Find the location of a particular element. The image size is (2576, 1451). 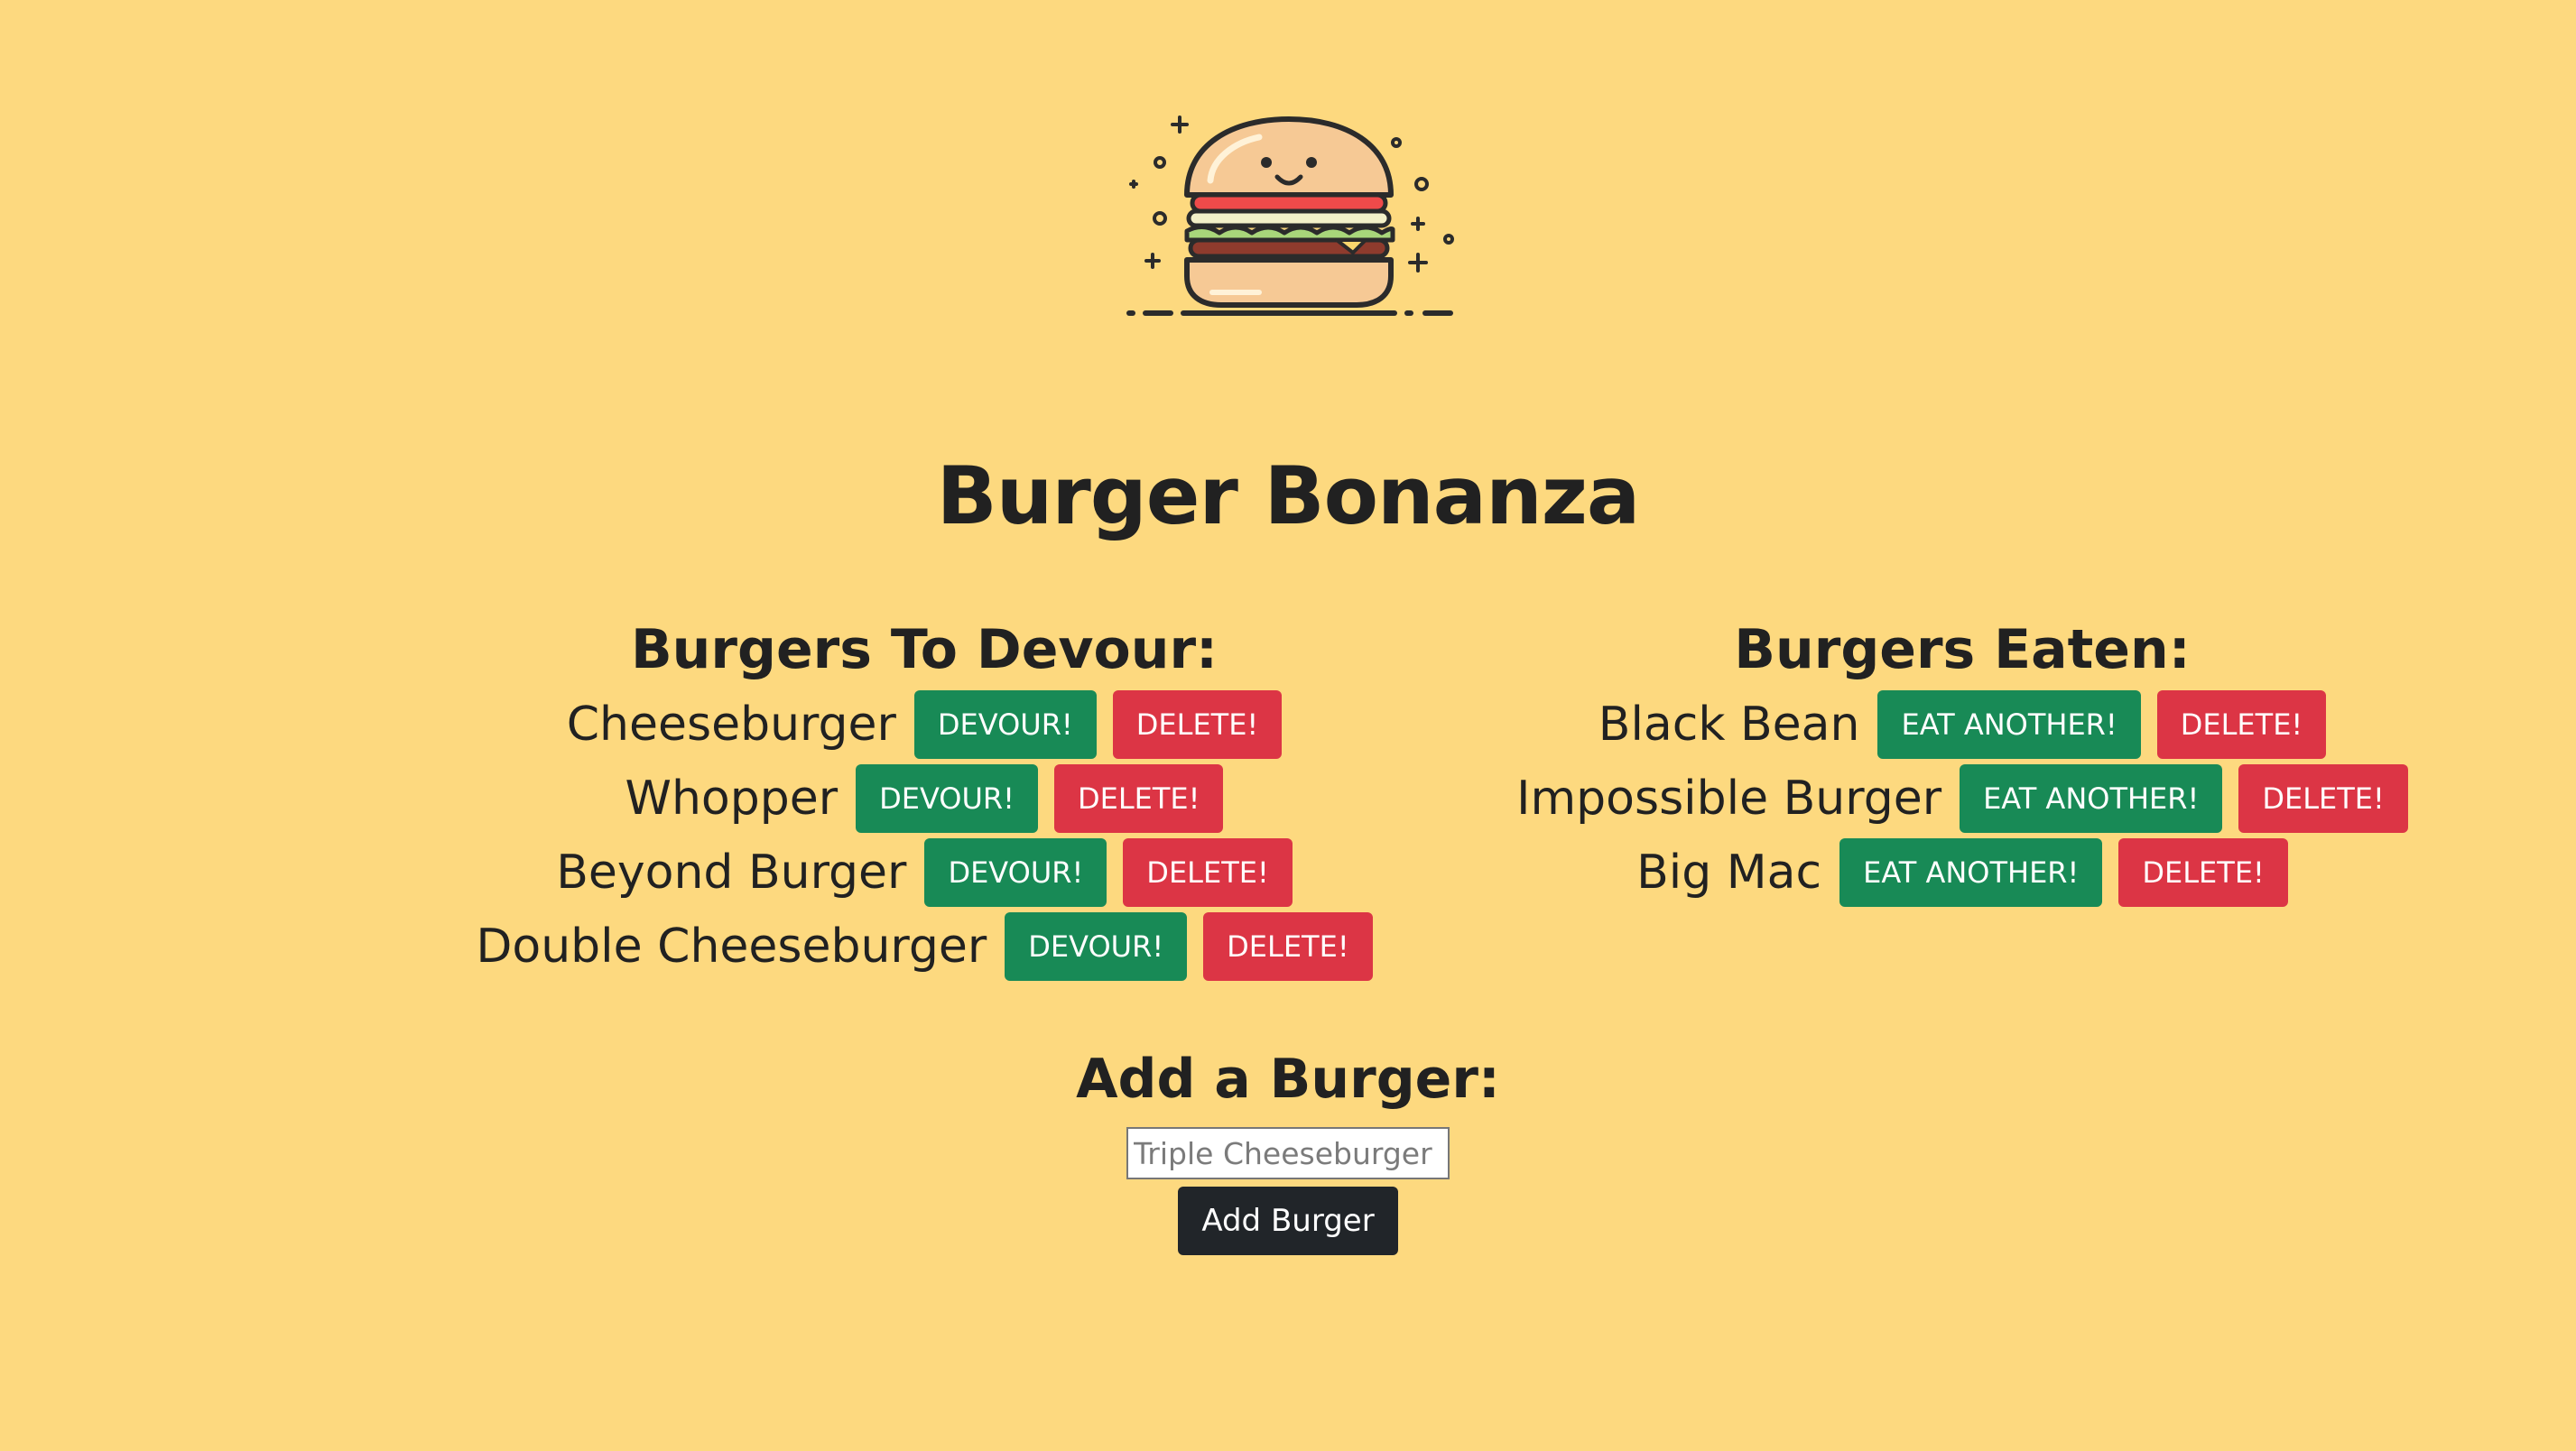

list-item: Big Mac EAT ANOTHER! DELETE! is located at coordinates (1963, 873).